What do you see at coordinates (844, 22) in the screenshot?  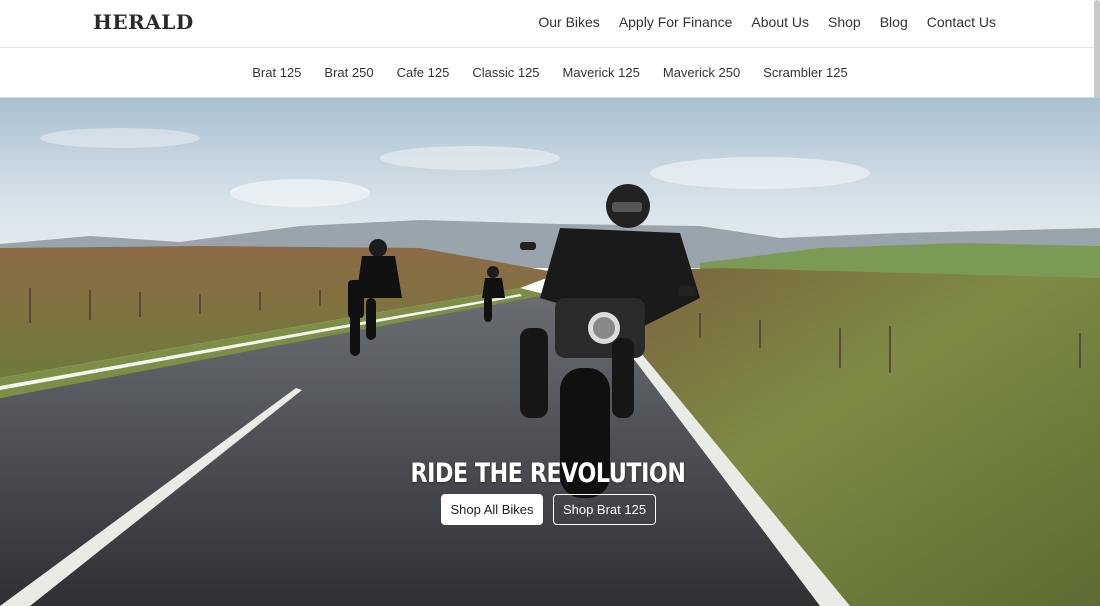 I see `nav-shop: Shop` at bounding box center [844, 22].